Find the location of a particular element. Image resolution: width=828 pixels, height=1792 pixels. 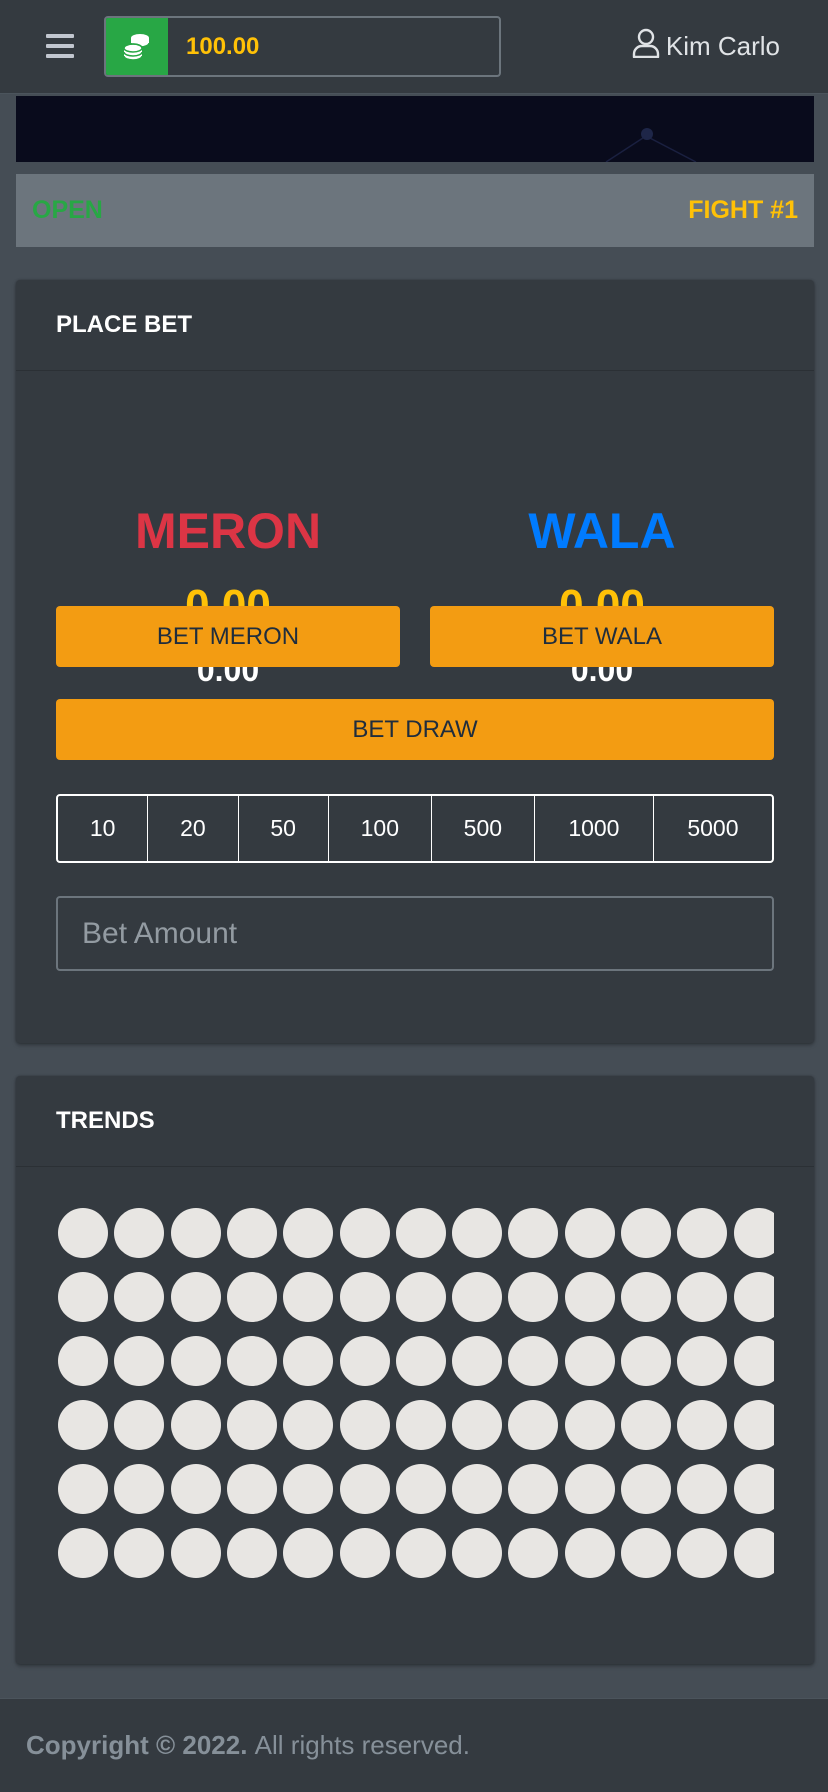

top-navbar: 100.00 Kim Carlo is located at coordinates (414, 47).